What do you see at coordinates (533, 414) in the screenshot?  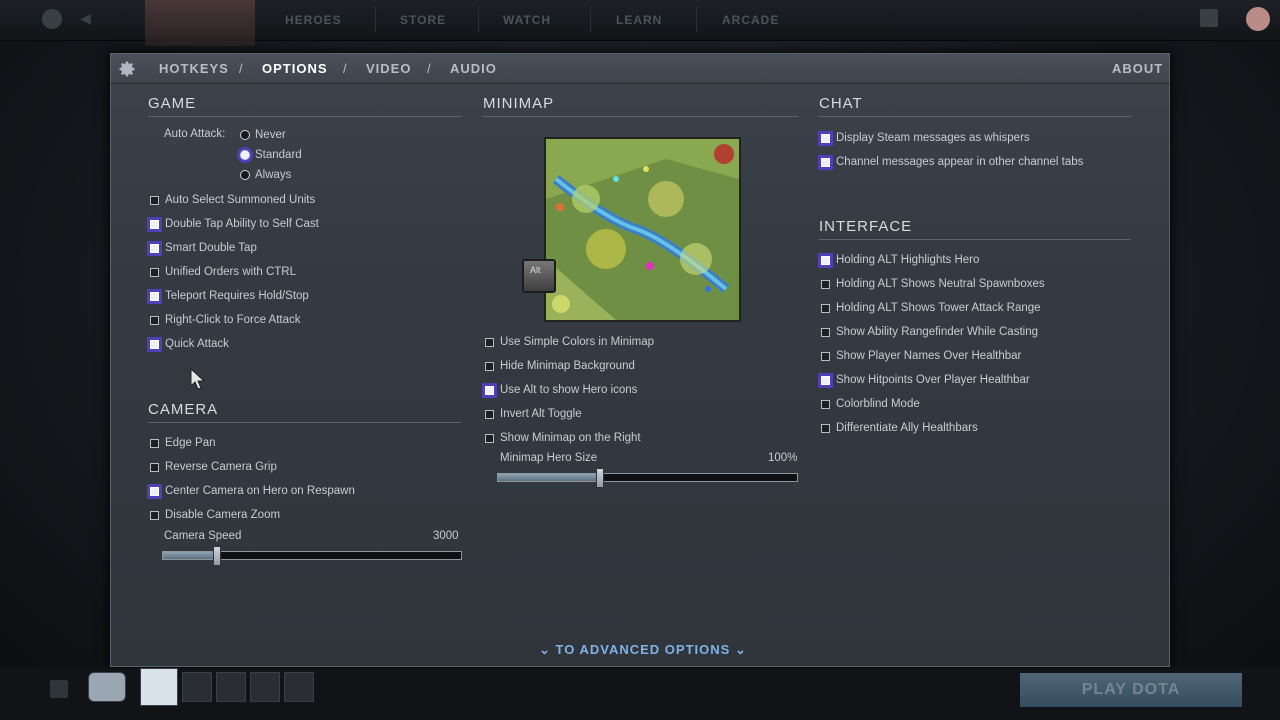 I see `invert-alt-toggle-checkbox: Invert Alt Toggle` at bounding box center [533, 414].